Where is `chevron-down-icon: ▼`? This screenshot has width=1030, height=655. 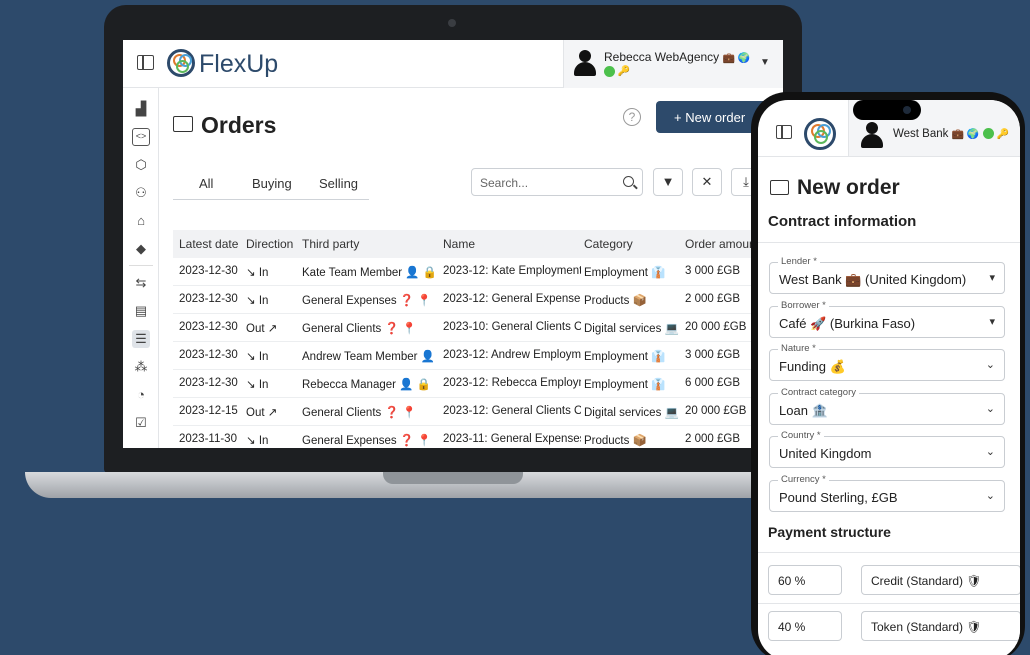
chevron-down-icon: ▼ is located at coordinates (765, 62).